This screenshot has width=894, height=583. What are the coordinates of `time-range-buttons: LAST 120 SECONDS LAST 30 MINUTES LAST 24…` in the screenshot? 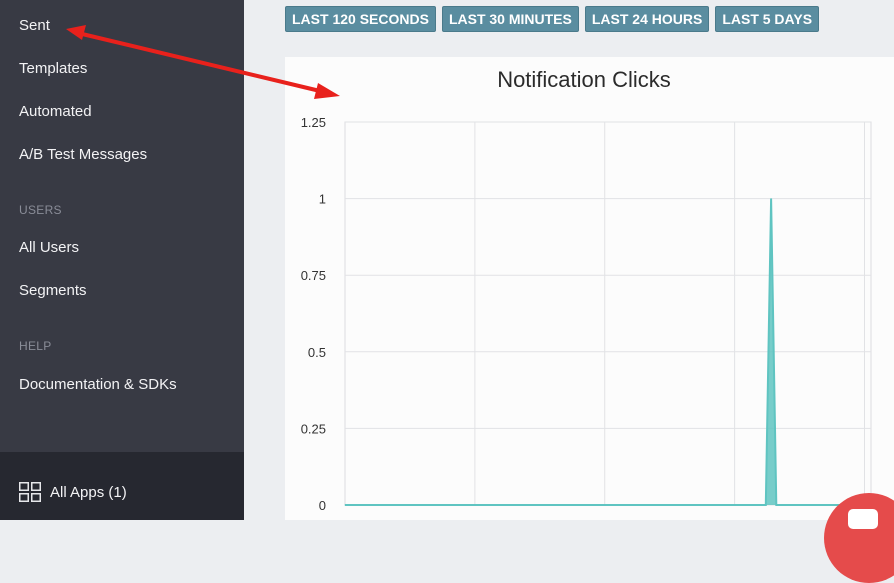 It's located at (552, 19).